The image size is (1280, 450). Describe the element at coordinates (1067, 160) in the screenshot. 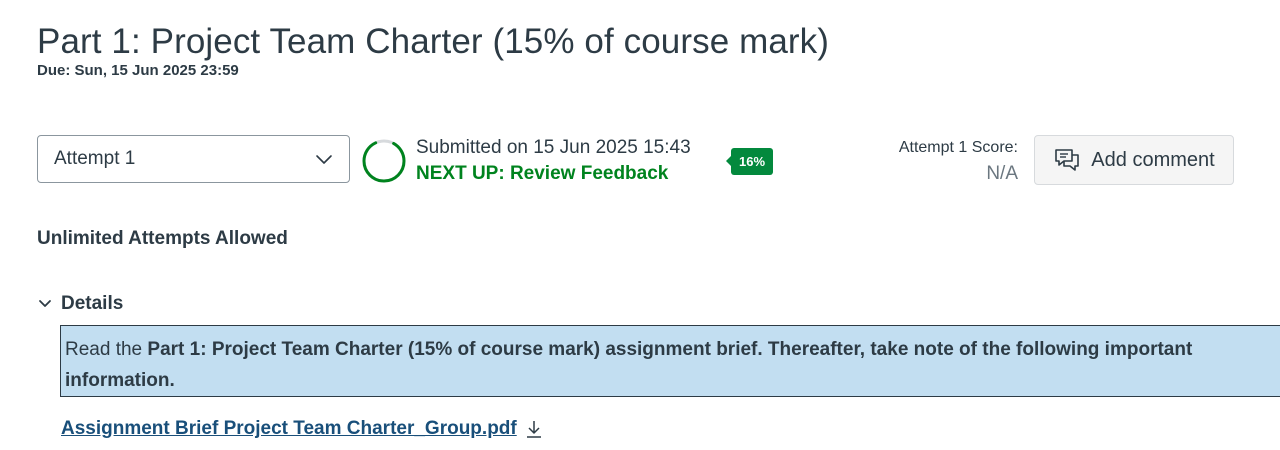

I see `comment-icon` at that location.